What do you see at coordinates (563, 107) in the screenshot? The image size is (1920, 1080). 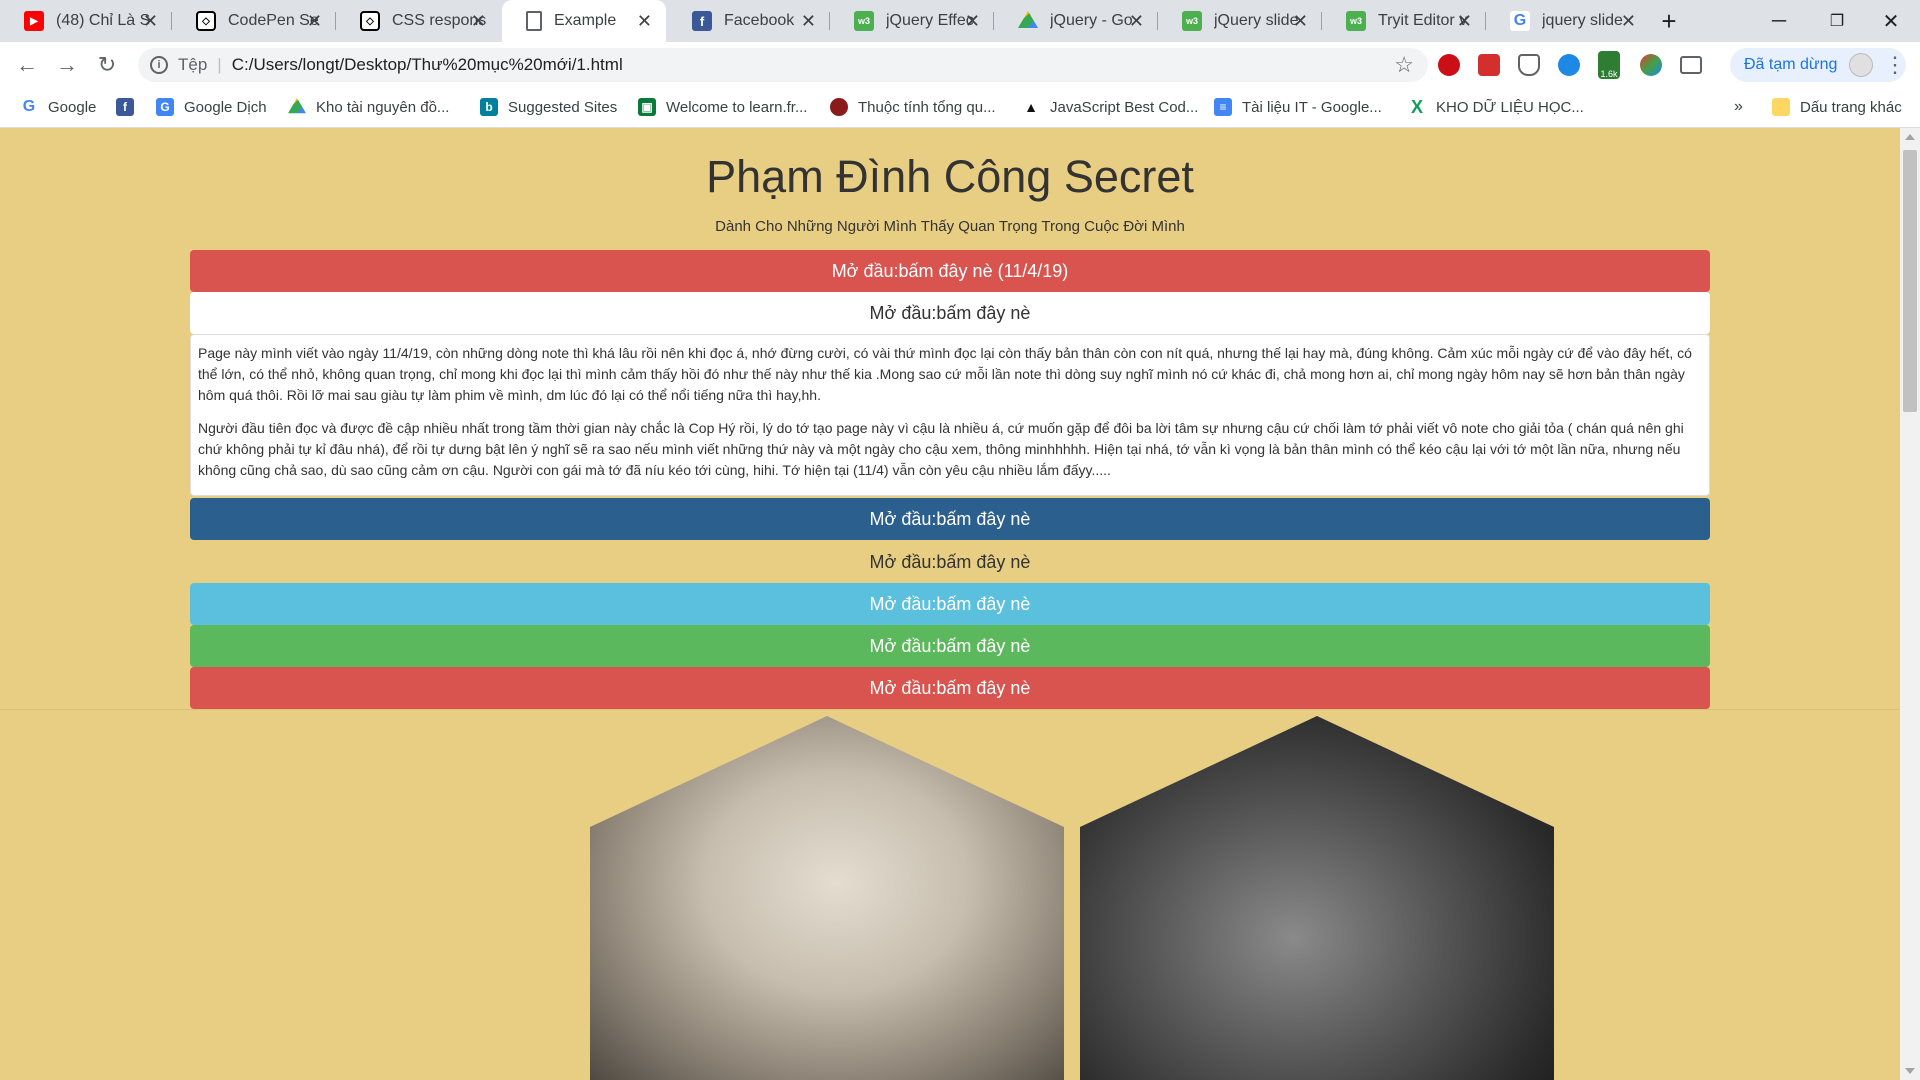 I see `bookmark-label: Suggested Sites` at bounding box center [563, 107].